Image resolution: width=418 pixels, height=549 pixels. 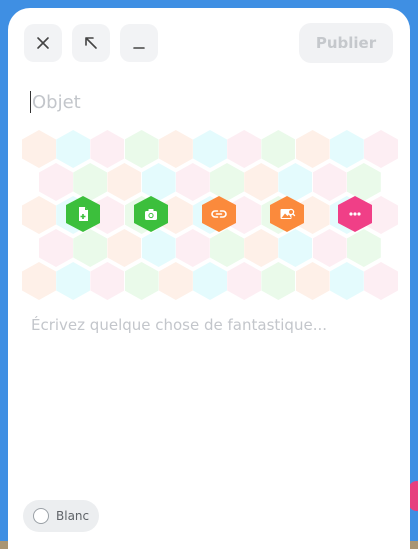 What do you see at coordinates (56, 102) in the screenshot?
I see `subject-placeholder: Objet` at bounding box center [56, 102].